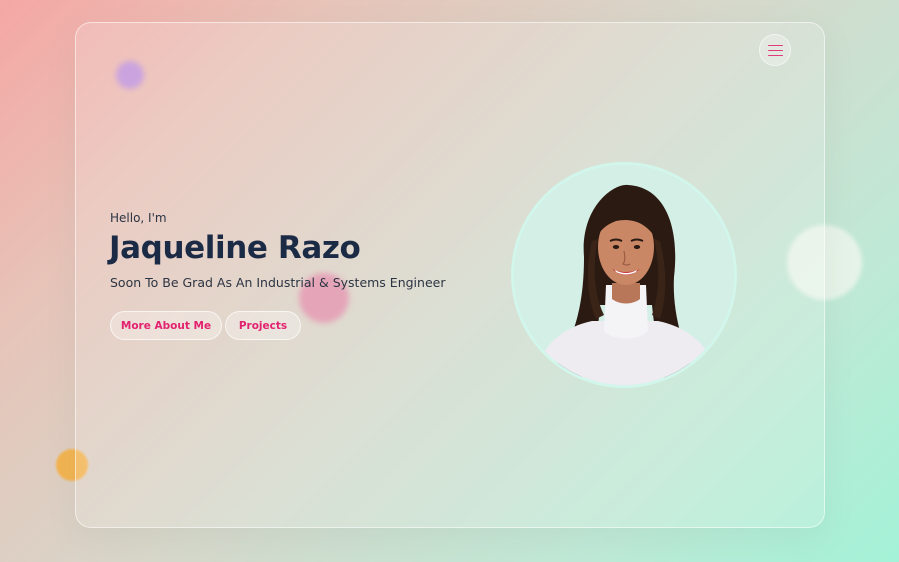 This screenshot has width=899, height=562. I want to click on profile-photo, so click(624, 275).